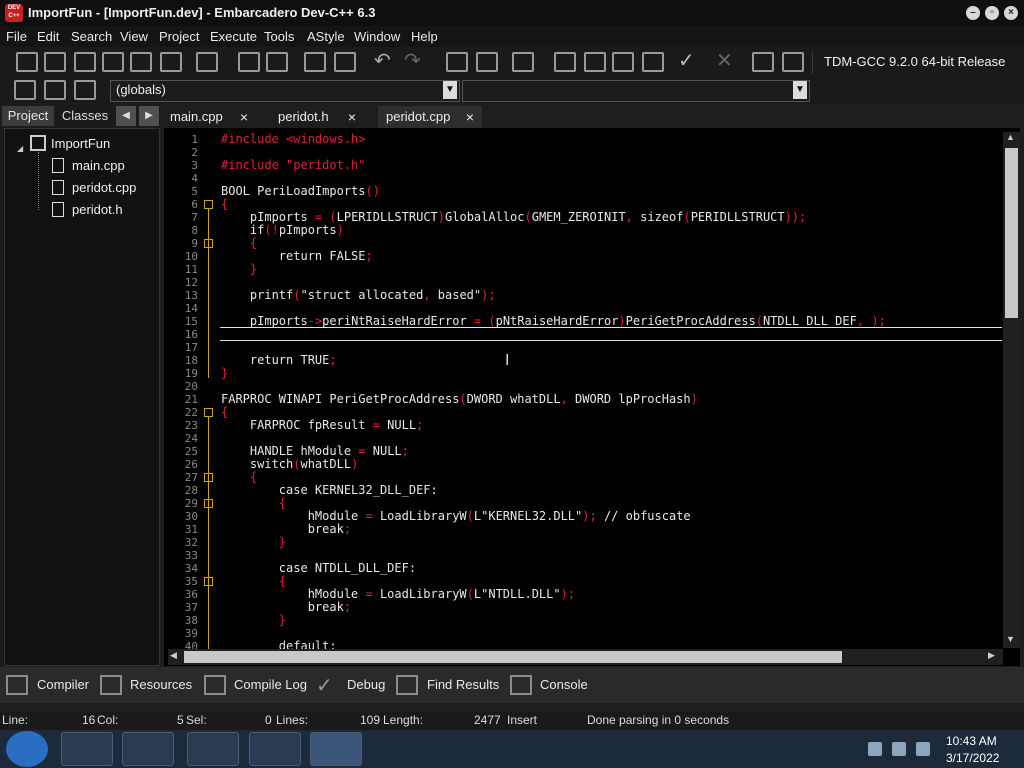 This screenshot has height=768, width=1024. Describe the element at coordinates (318, 568) in the screenshot. I see `code-line: case NTDLL_DLL_DEF:` at that location.